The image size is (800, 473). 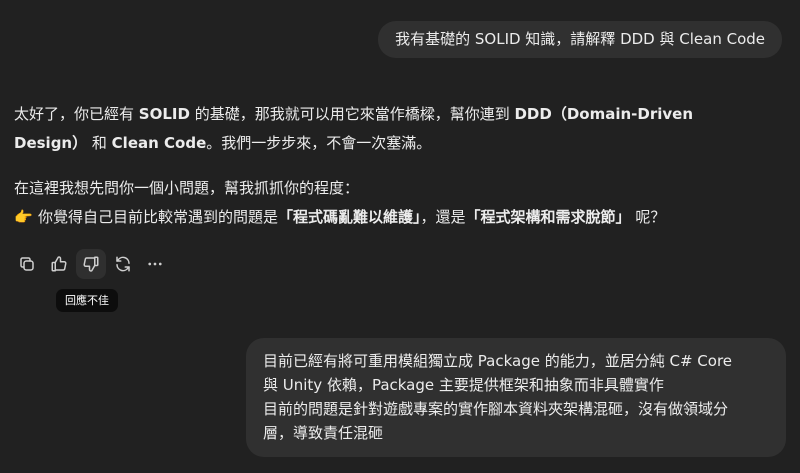 I want to click on text-run: 你覺得自己目前比較常遇到的問題是, so click(x=158, y=217).